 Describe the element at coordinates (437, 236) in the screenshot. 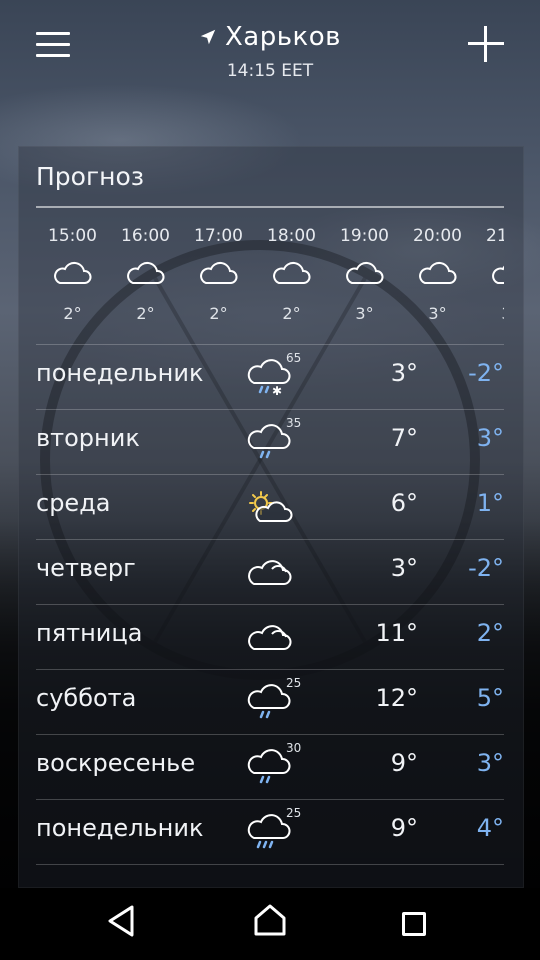

I see `hour-time: 20:00` at that location.